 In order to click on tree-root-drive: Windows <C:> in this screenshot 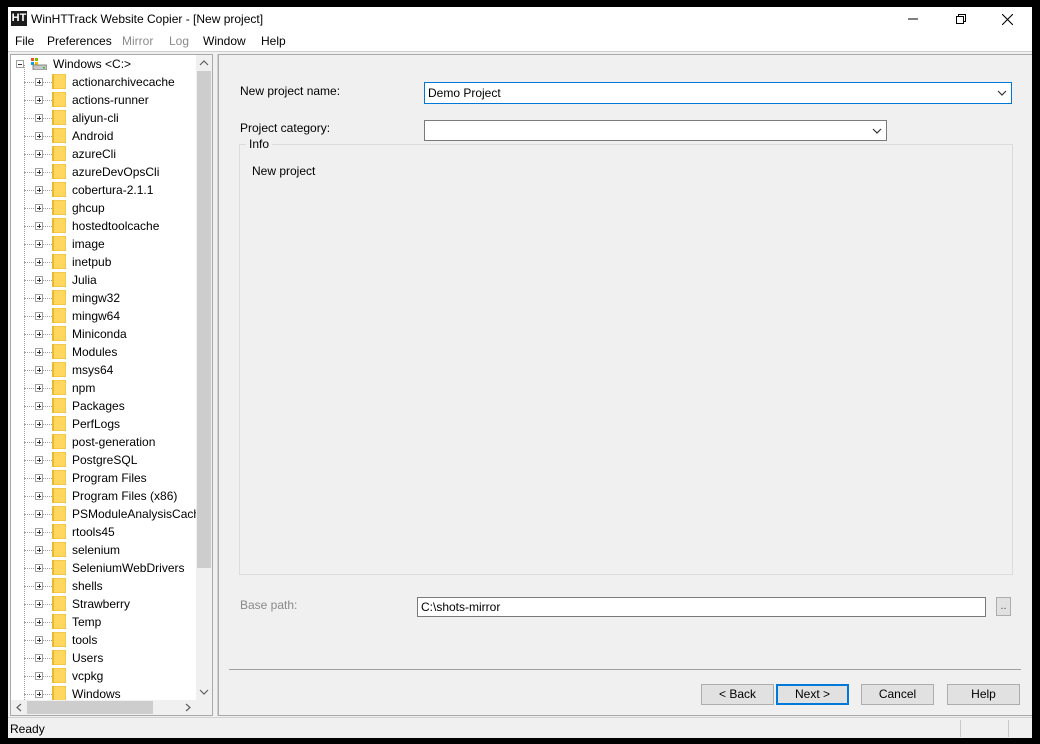, I will do `click(103, 64)`.